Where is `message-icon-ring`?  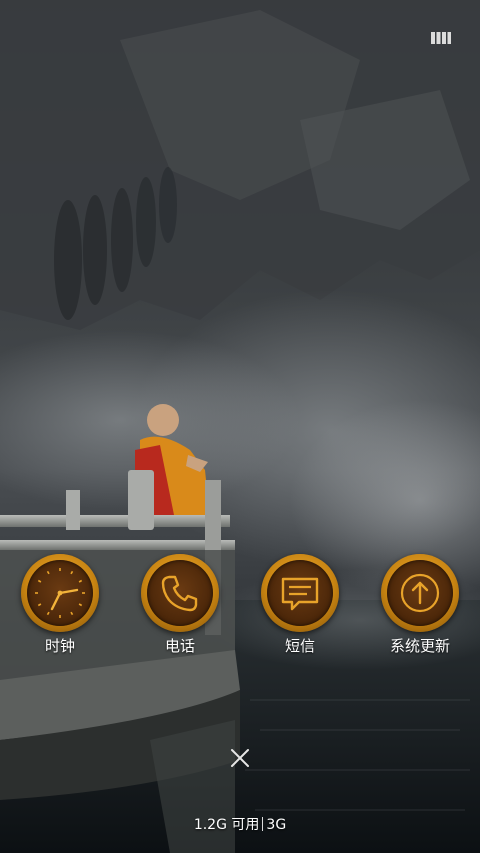 message-icon-ring is located at coordinates (300, 593).